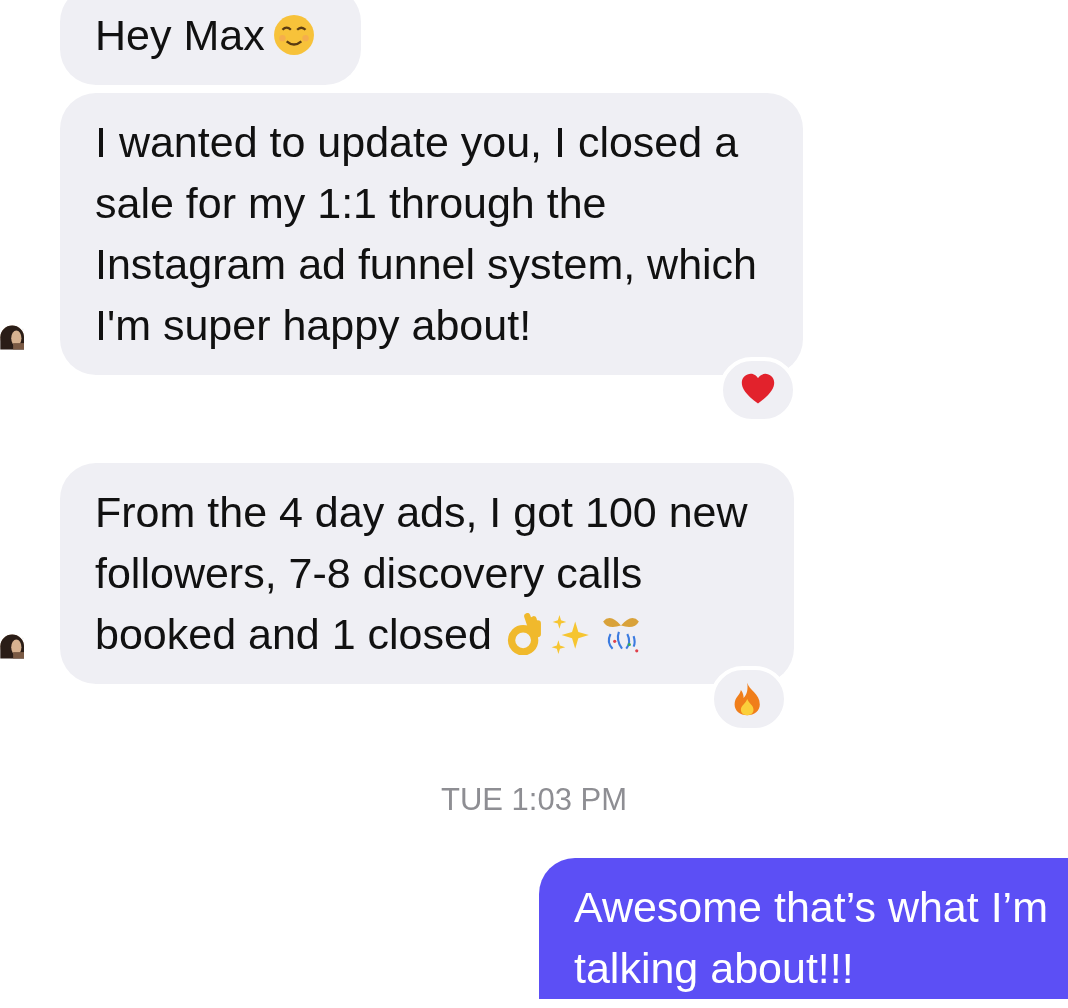 The width and height of the screenshot is (1068, 1008). I want to click on message-text: sale for my 1:1 through the, so click(351, 203).